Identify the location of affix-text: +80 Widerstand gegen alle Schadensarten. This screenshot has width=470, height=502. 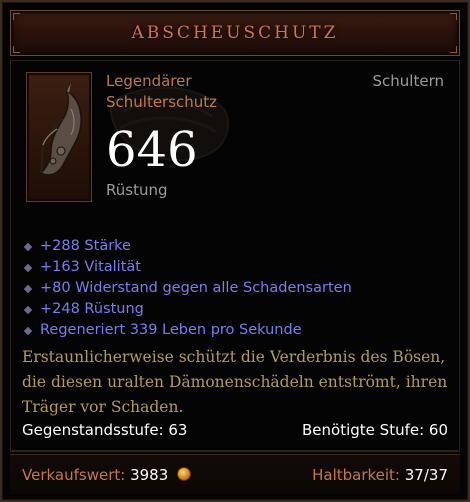
(196, 288).